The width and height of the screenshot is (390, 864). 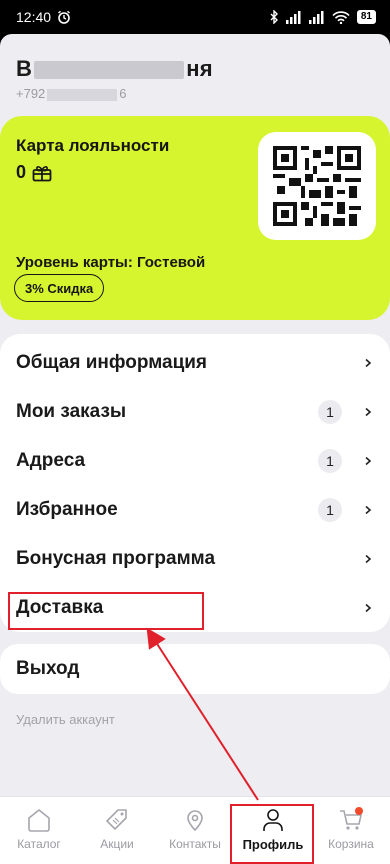 What do you see at coordinates (195, 460) in the screenshot?
I see `menu-item-addresses: Адреса 1` at bounding box center [195, 460].